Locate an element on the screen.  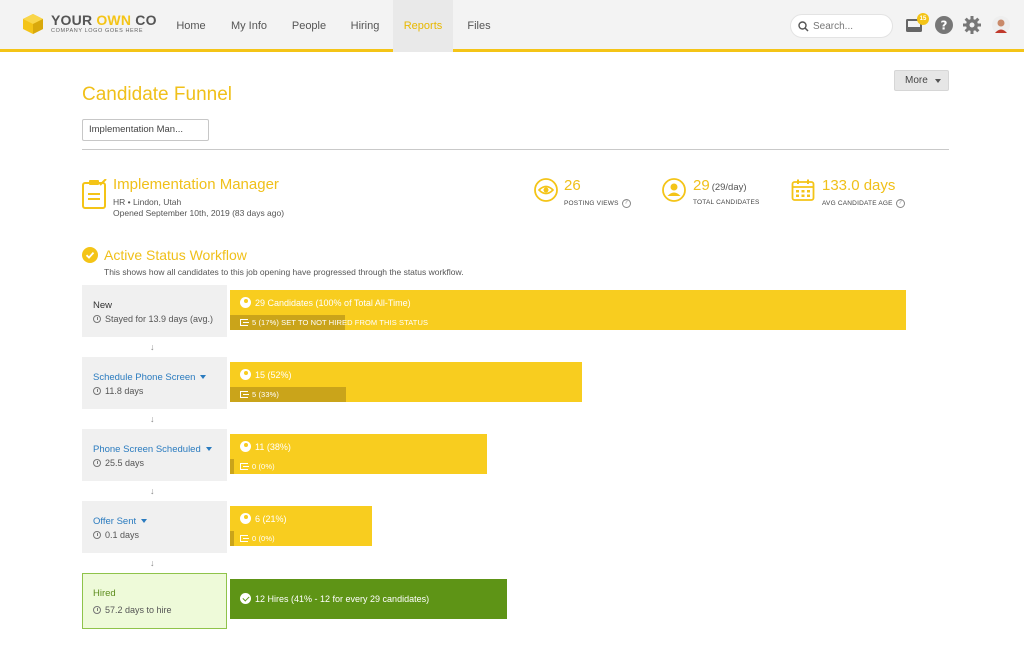
stage-new: New Stayed for 13.9 days (avg.) is located at coordinates (154, 311).